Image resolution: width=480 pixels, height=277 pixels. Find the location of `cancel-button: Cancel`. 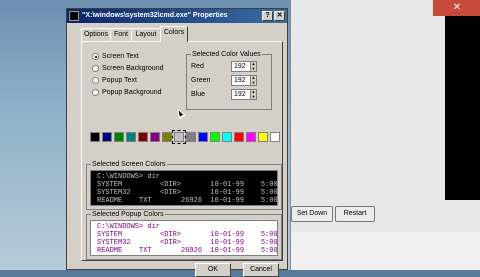

cancel-button: Cancel is located at coordinates (261, 270).